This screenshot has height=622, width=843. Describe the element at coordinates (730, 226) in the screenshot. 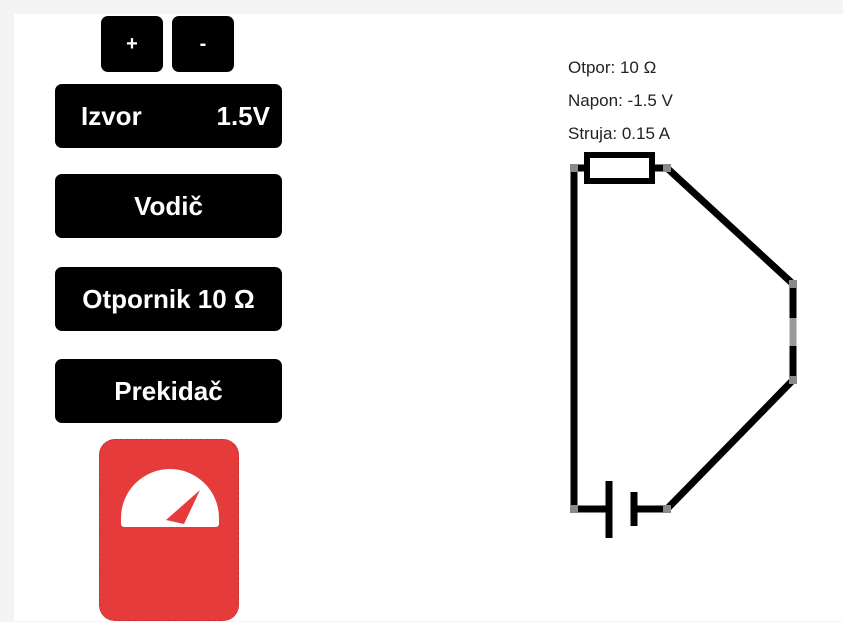

I see `wire-diagonal-upper` at that location.